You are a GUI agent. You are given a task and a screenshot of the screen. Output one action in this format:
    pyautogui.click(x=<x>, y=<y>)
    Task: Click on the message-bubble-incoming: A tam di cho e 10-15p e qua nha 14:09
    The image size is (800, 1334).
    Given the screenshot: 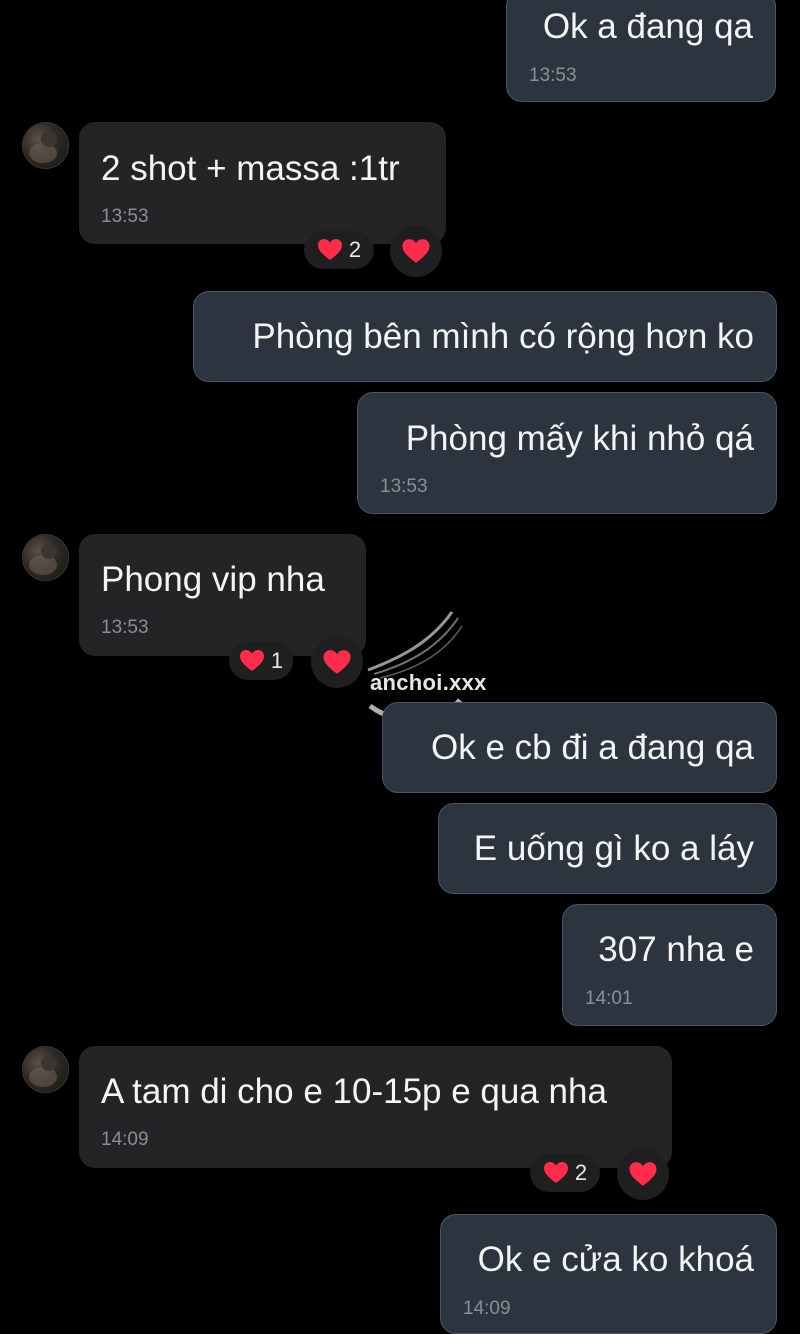 What is the action you would take?
    pyautogui.click(x=375, y=1107)
    